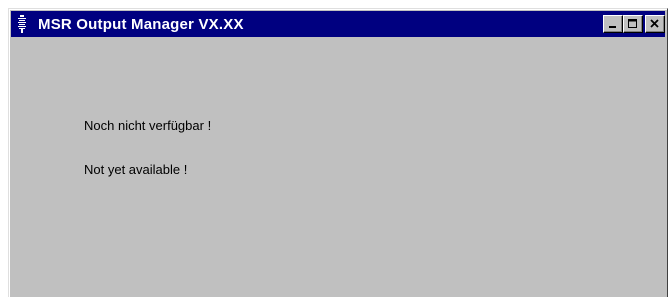 Image resolution: width=668 pixels, height=297 pixels. What do you see at coordinates (612, 27) in the screenshot?
I see `minimize-icon` at bounding box center [612, 27].